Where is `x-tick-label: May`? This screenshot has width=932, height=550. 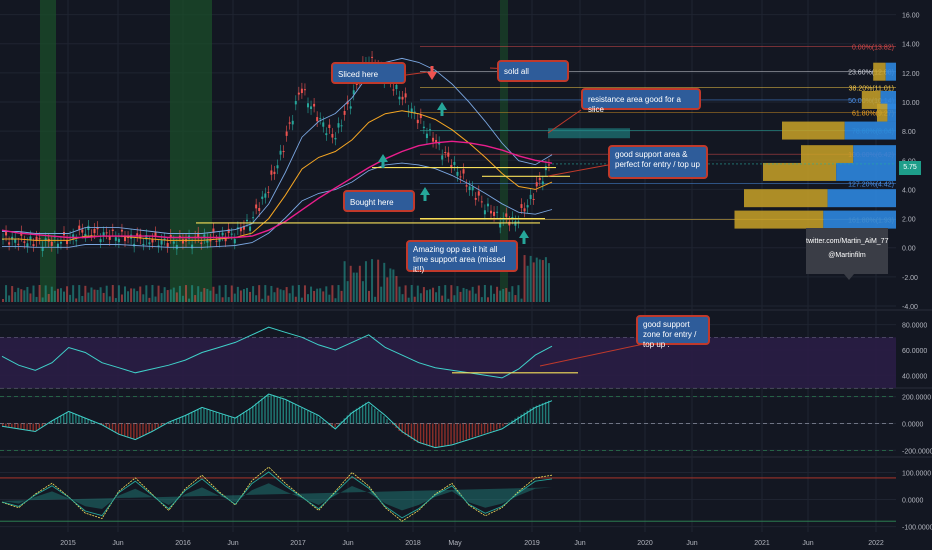 x-tick-label: May is located at coordinates (455, 543).